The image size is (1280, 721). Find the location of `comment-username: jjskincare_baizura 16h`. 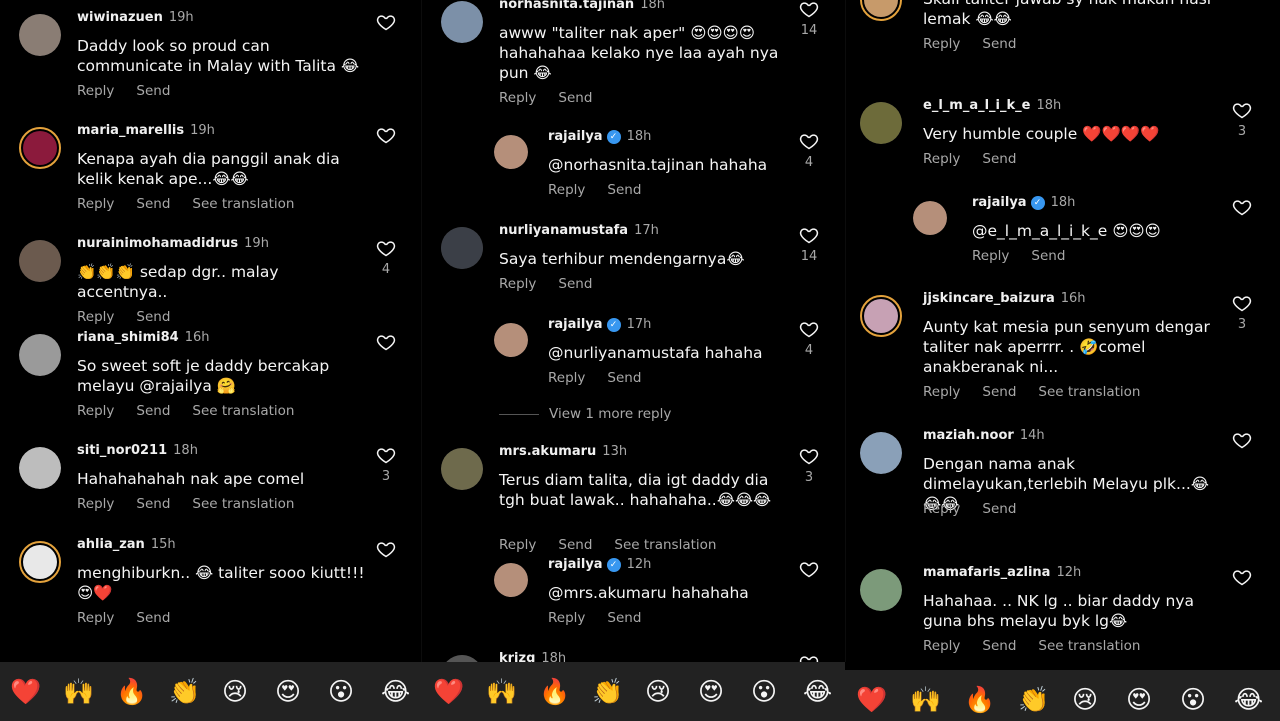

comment-username: jjskincare_baizura 16h is located at coordinates (1004, 298).